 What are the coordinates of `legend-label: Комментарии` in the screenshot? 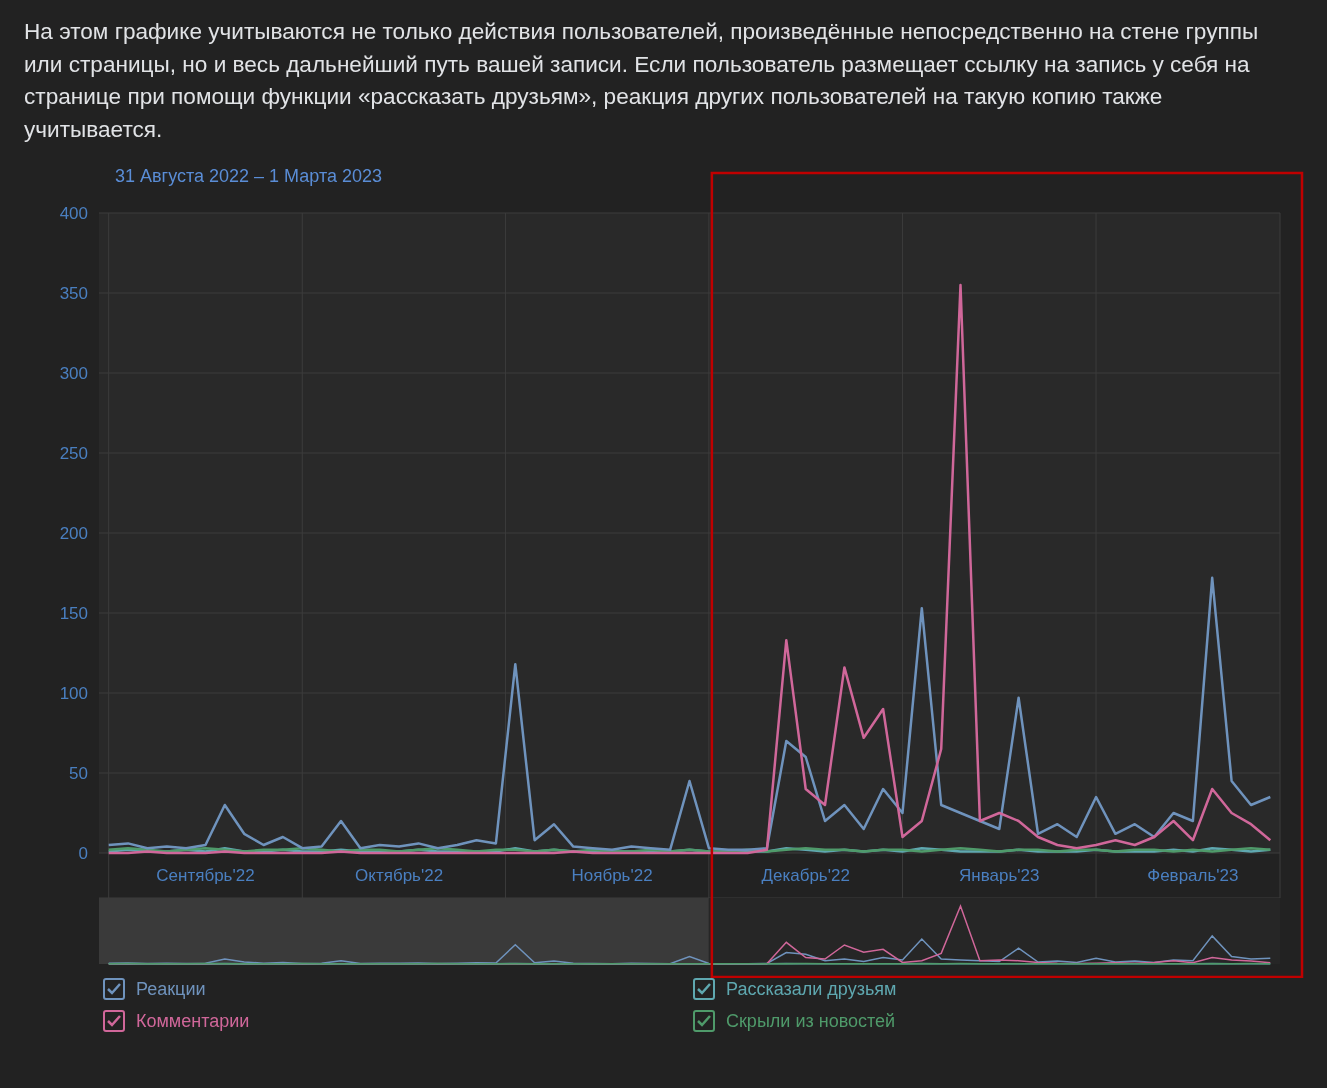 It's located at (193, 1021).